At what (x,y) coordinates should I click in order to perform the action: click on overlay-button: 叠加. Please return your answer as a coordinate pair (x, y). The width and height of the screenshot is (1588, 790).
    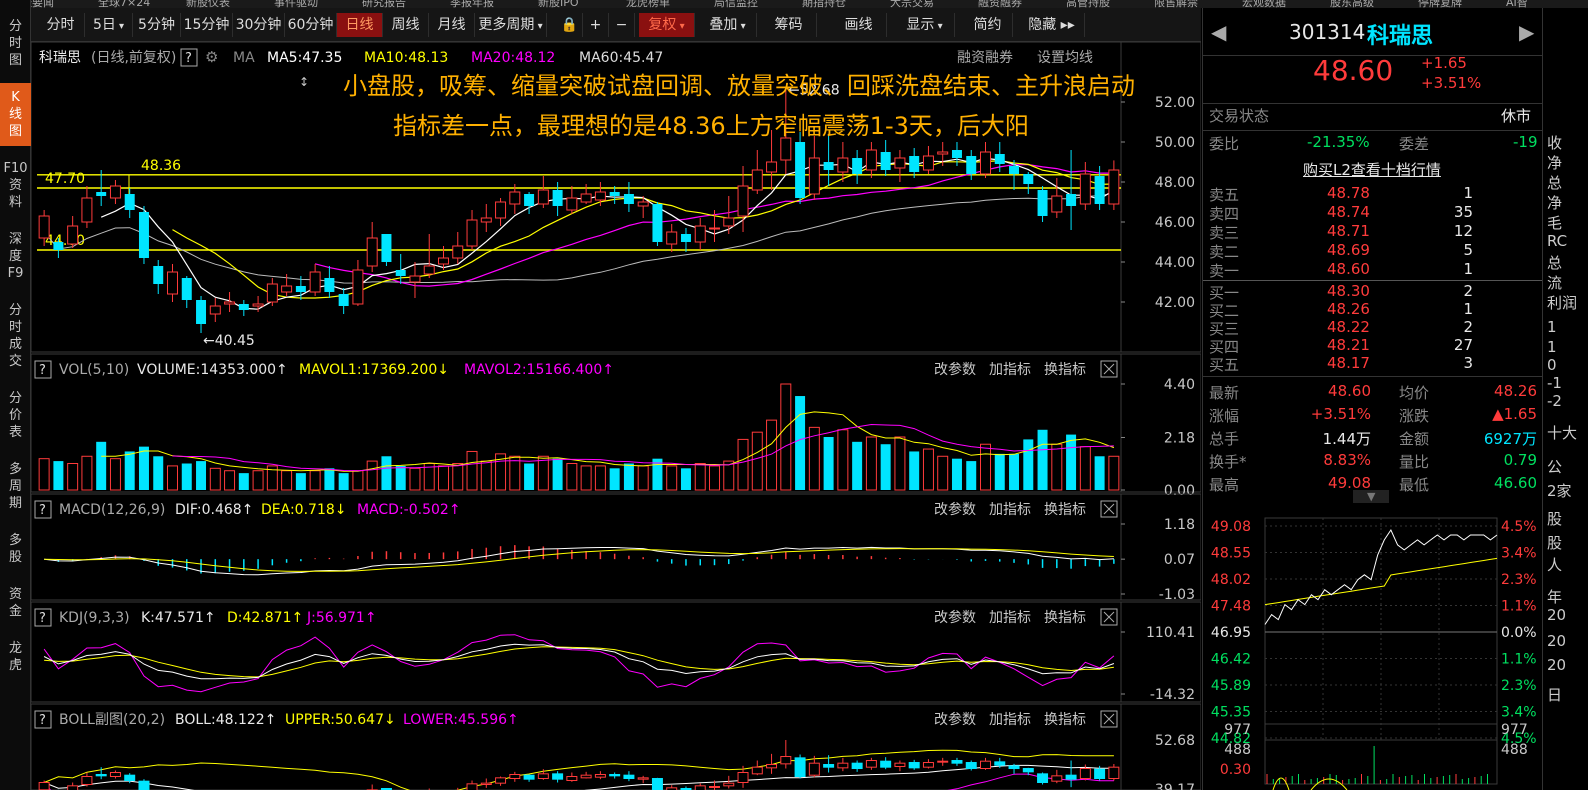
    Looking at the image, I should click on (728, 25).